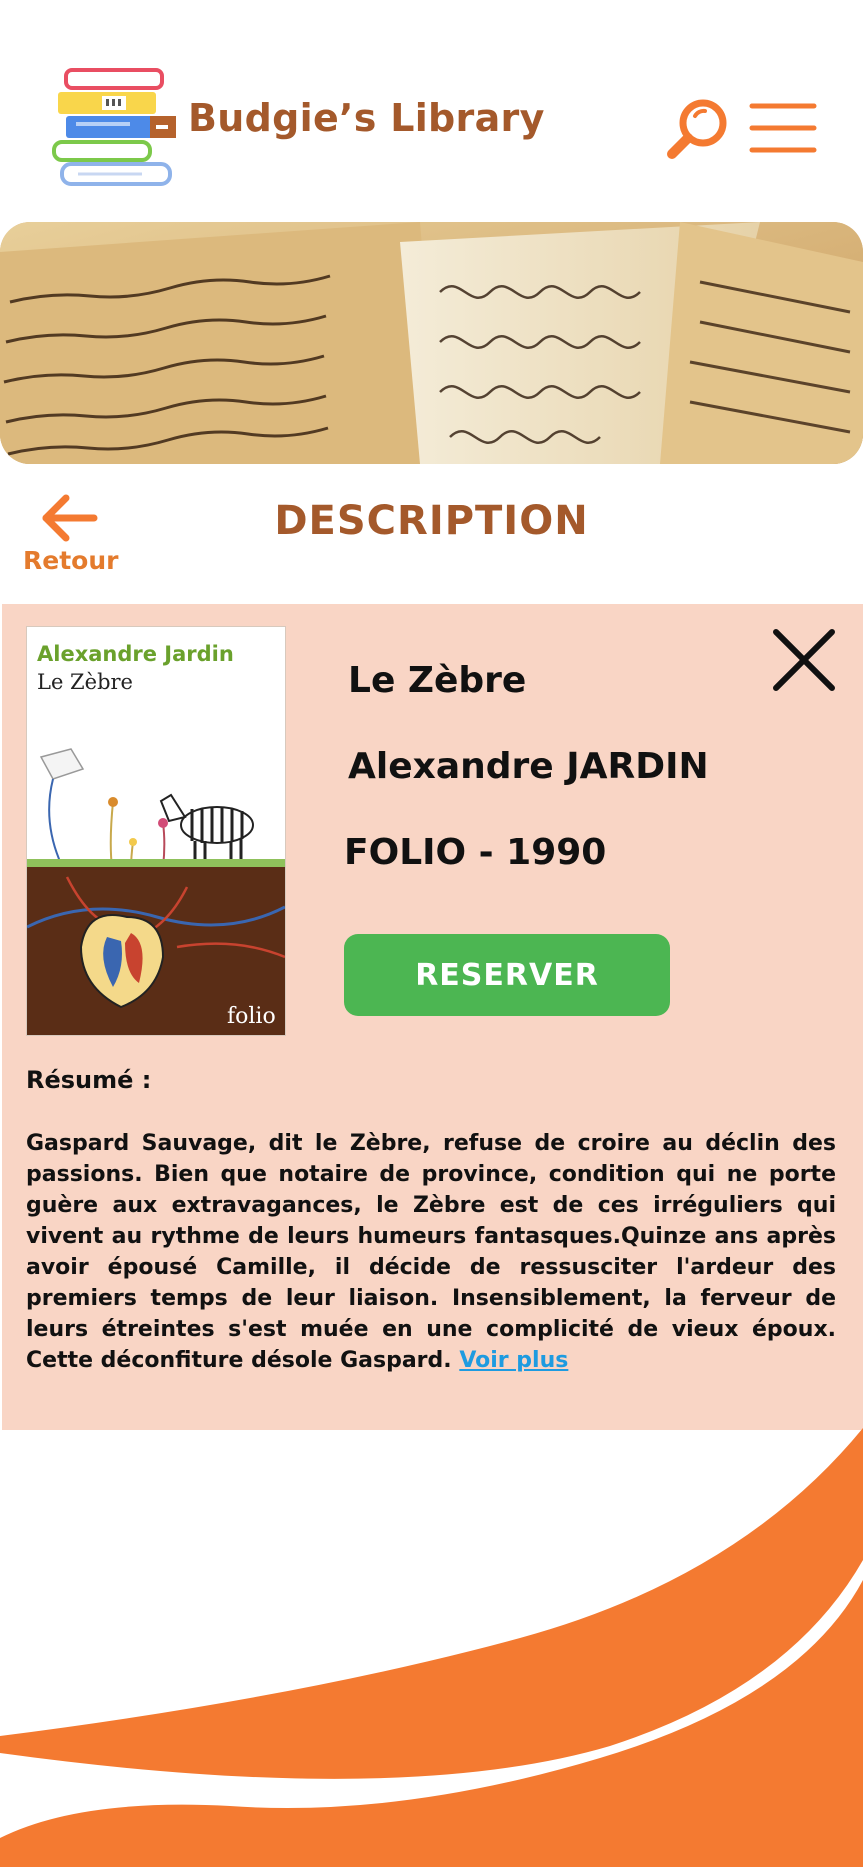 The height and width of the screenshot is (1867, 863). Describe the element at coordinates (156, 831) in the screenshot. I see `book-cover-image: Alexandre Jardin Le Zèbre folio` at that location.